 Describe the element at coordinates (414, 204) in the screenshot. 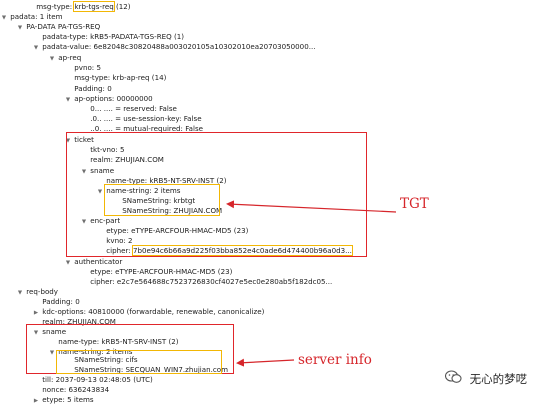

I see `tgt-annotation: TGT` at that location.